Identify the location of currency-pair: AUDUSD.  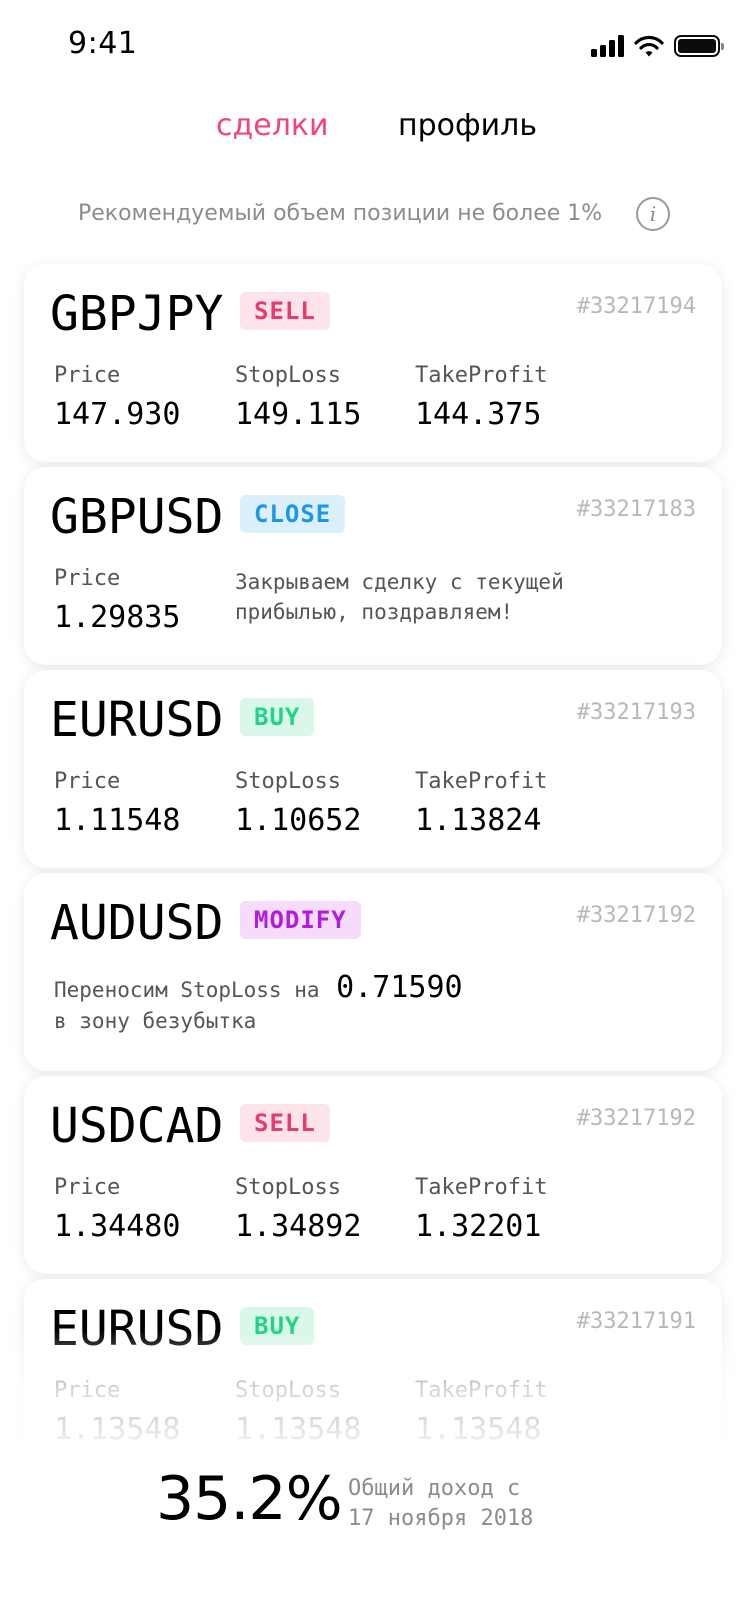
(137, 923).